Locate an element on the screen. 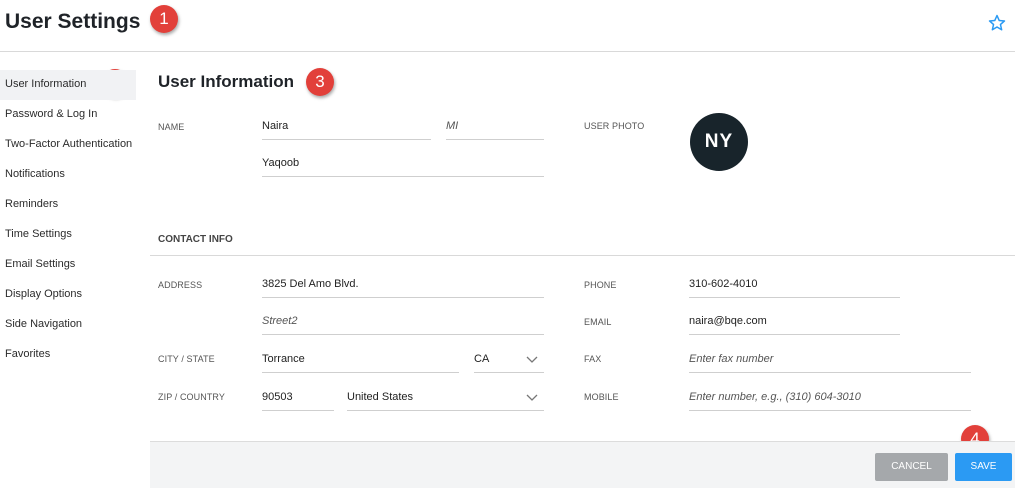  sidebar-item-notifications: Notifications is located at coordinates (68, 175).